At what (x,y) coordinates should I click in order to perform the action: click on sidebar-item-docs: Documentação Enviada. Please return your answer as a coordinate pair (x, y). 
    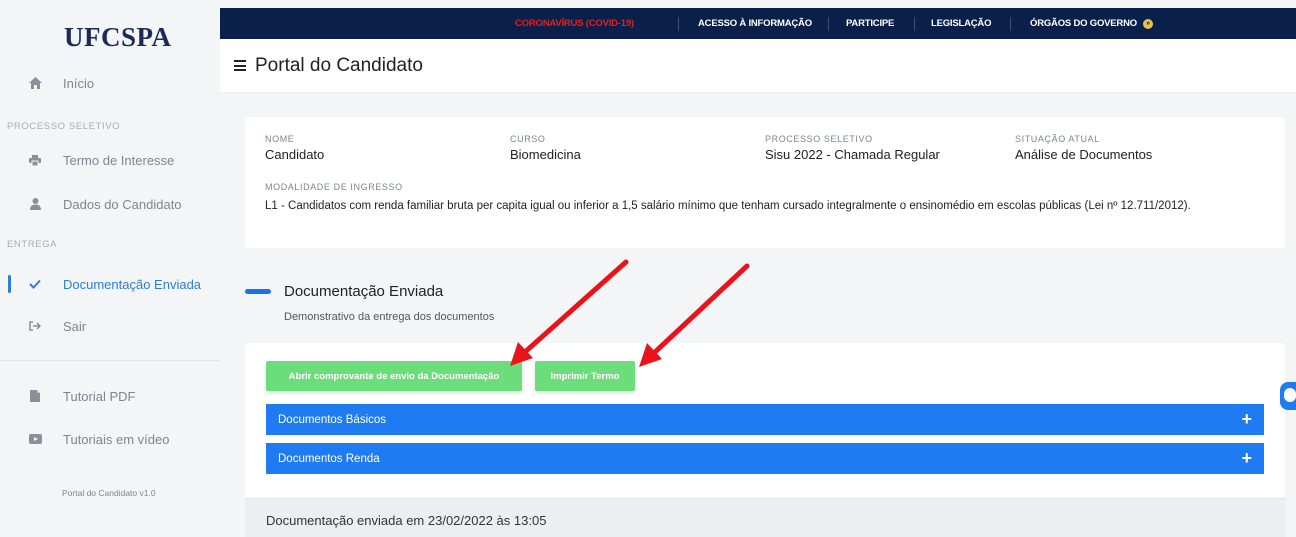
    Looking at the image, I should click on (110, 284).